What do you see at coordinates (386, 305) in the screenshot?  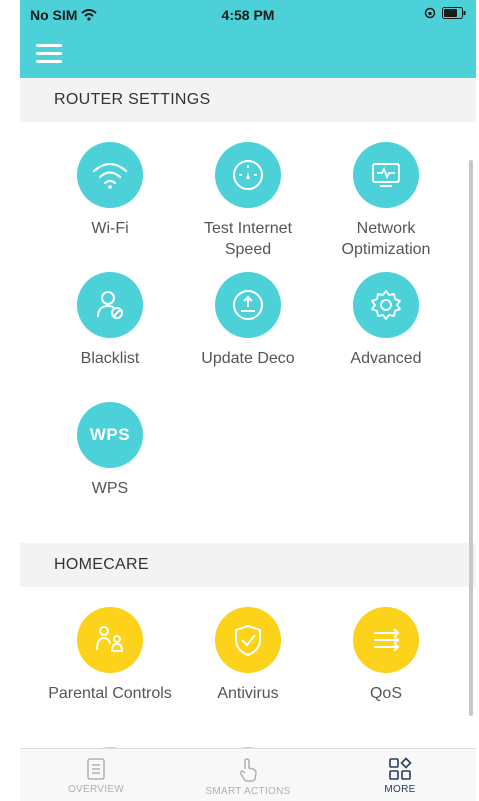 I see `gear-icon` at bounding box center [386, 305].